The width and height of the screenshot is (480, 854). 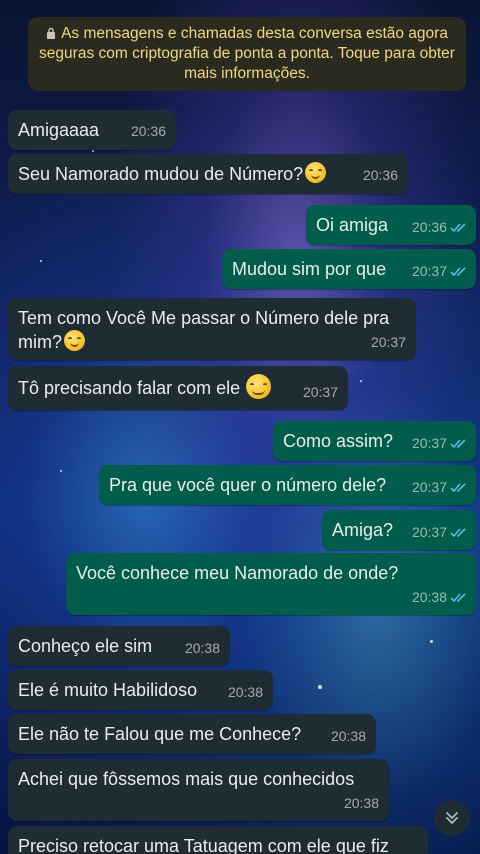 I want to click on message-bubble-outgoing: Você conhece meu Namorado de onde? 20:38, so click(x=271, y=584).